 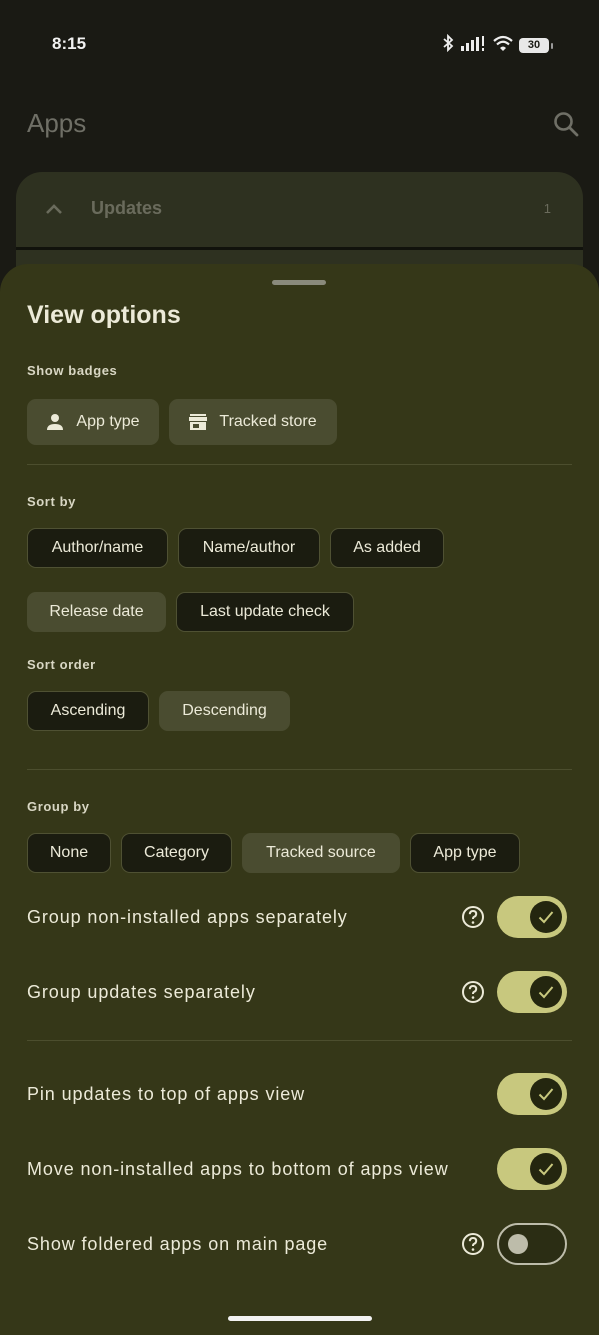 I want to click on toggle-pin-updates, so click(x=532, y=1094).